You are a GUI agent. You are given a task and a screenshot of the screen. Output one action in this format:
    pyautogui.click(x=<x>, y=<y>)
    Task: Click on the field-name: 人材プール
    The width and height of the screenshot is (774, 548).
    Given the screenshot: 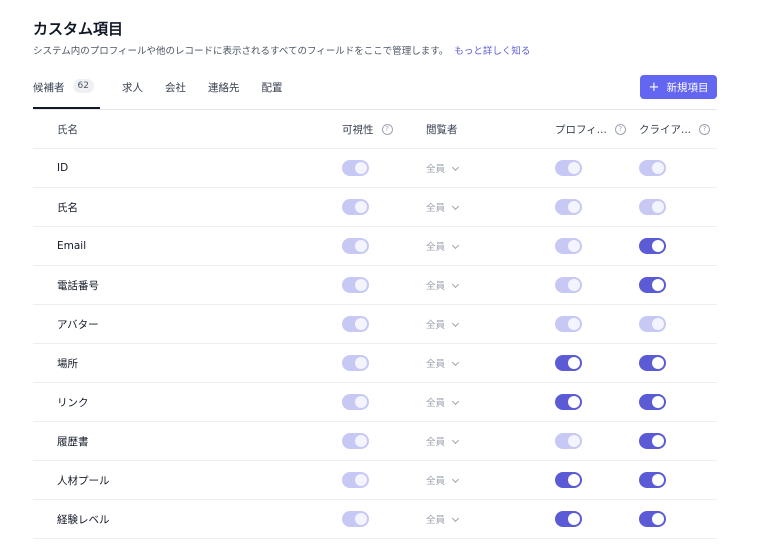 What is the action you would take?
    pyautogui.click(x=83, y=480)
    